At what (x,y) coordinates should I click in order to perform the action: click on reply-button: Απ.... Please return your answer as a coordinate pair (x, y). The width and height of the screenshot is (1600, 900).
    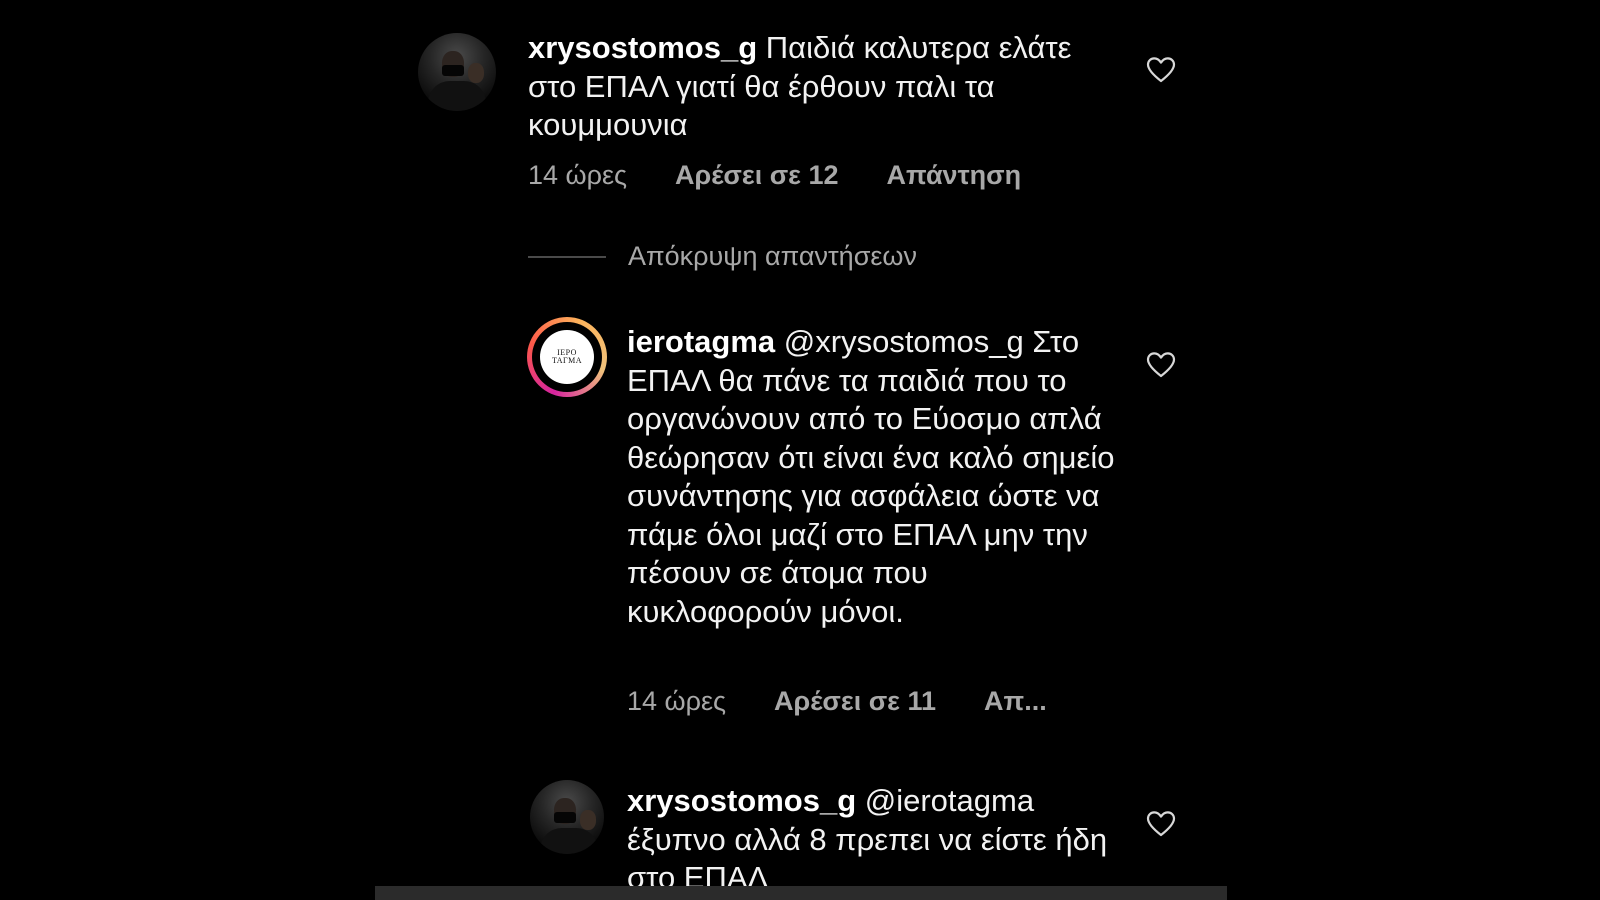
    Looking at the image, I should click on (1015, 701).